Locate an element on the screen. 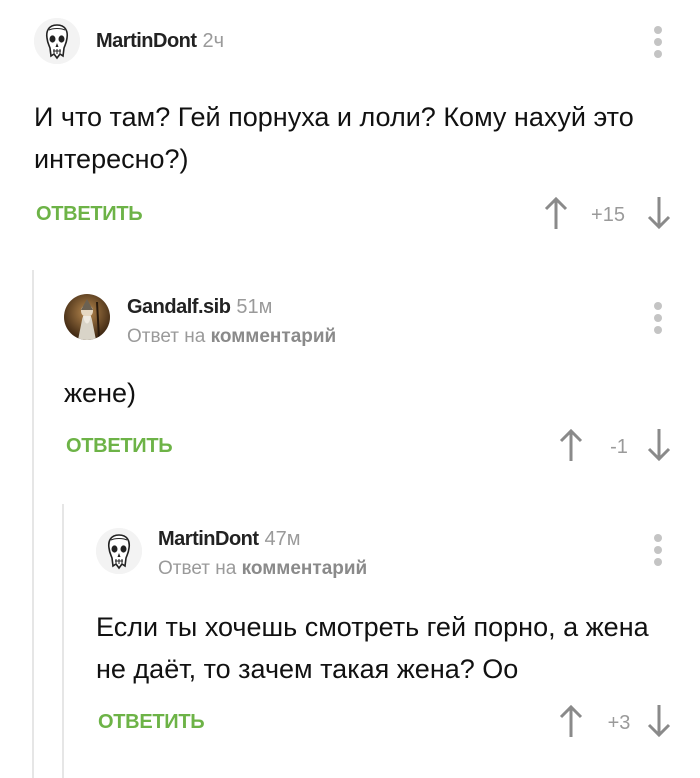 The height and width of the screenshot is (778, 700). comment-rating: +3 is located at coordinates (619, 723).